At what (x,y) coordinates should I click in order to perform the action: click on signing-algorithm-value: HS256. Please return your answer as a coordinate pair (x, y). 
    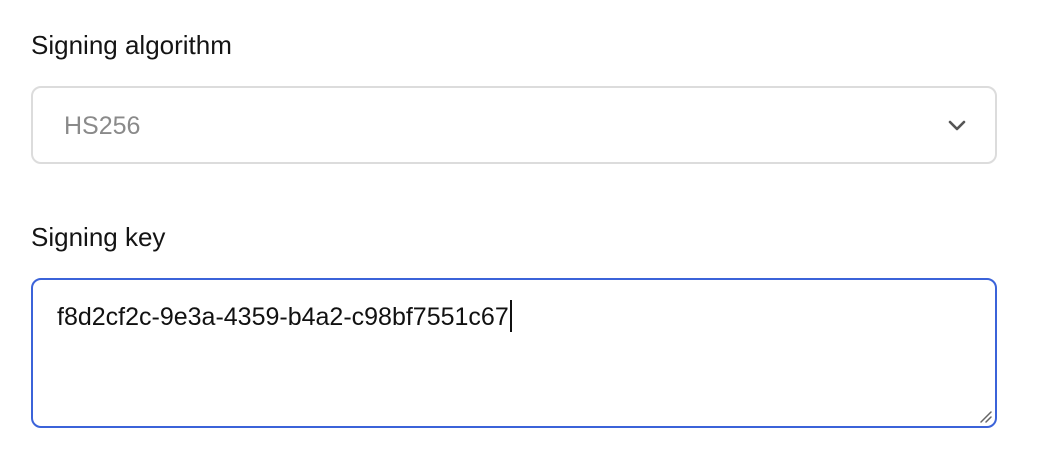
    Looking at the image, I should click on (102, 126).